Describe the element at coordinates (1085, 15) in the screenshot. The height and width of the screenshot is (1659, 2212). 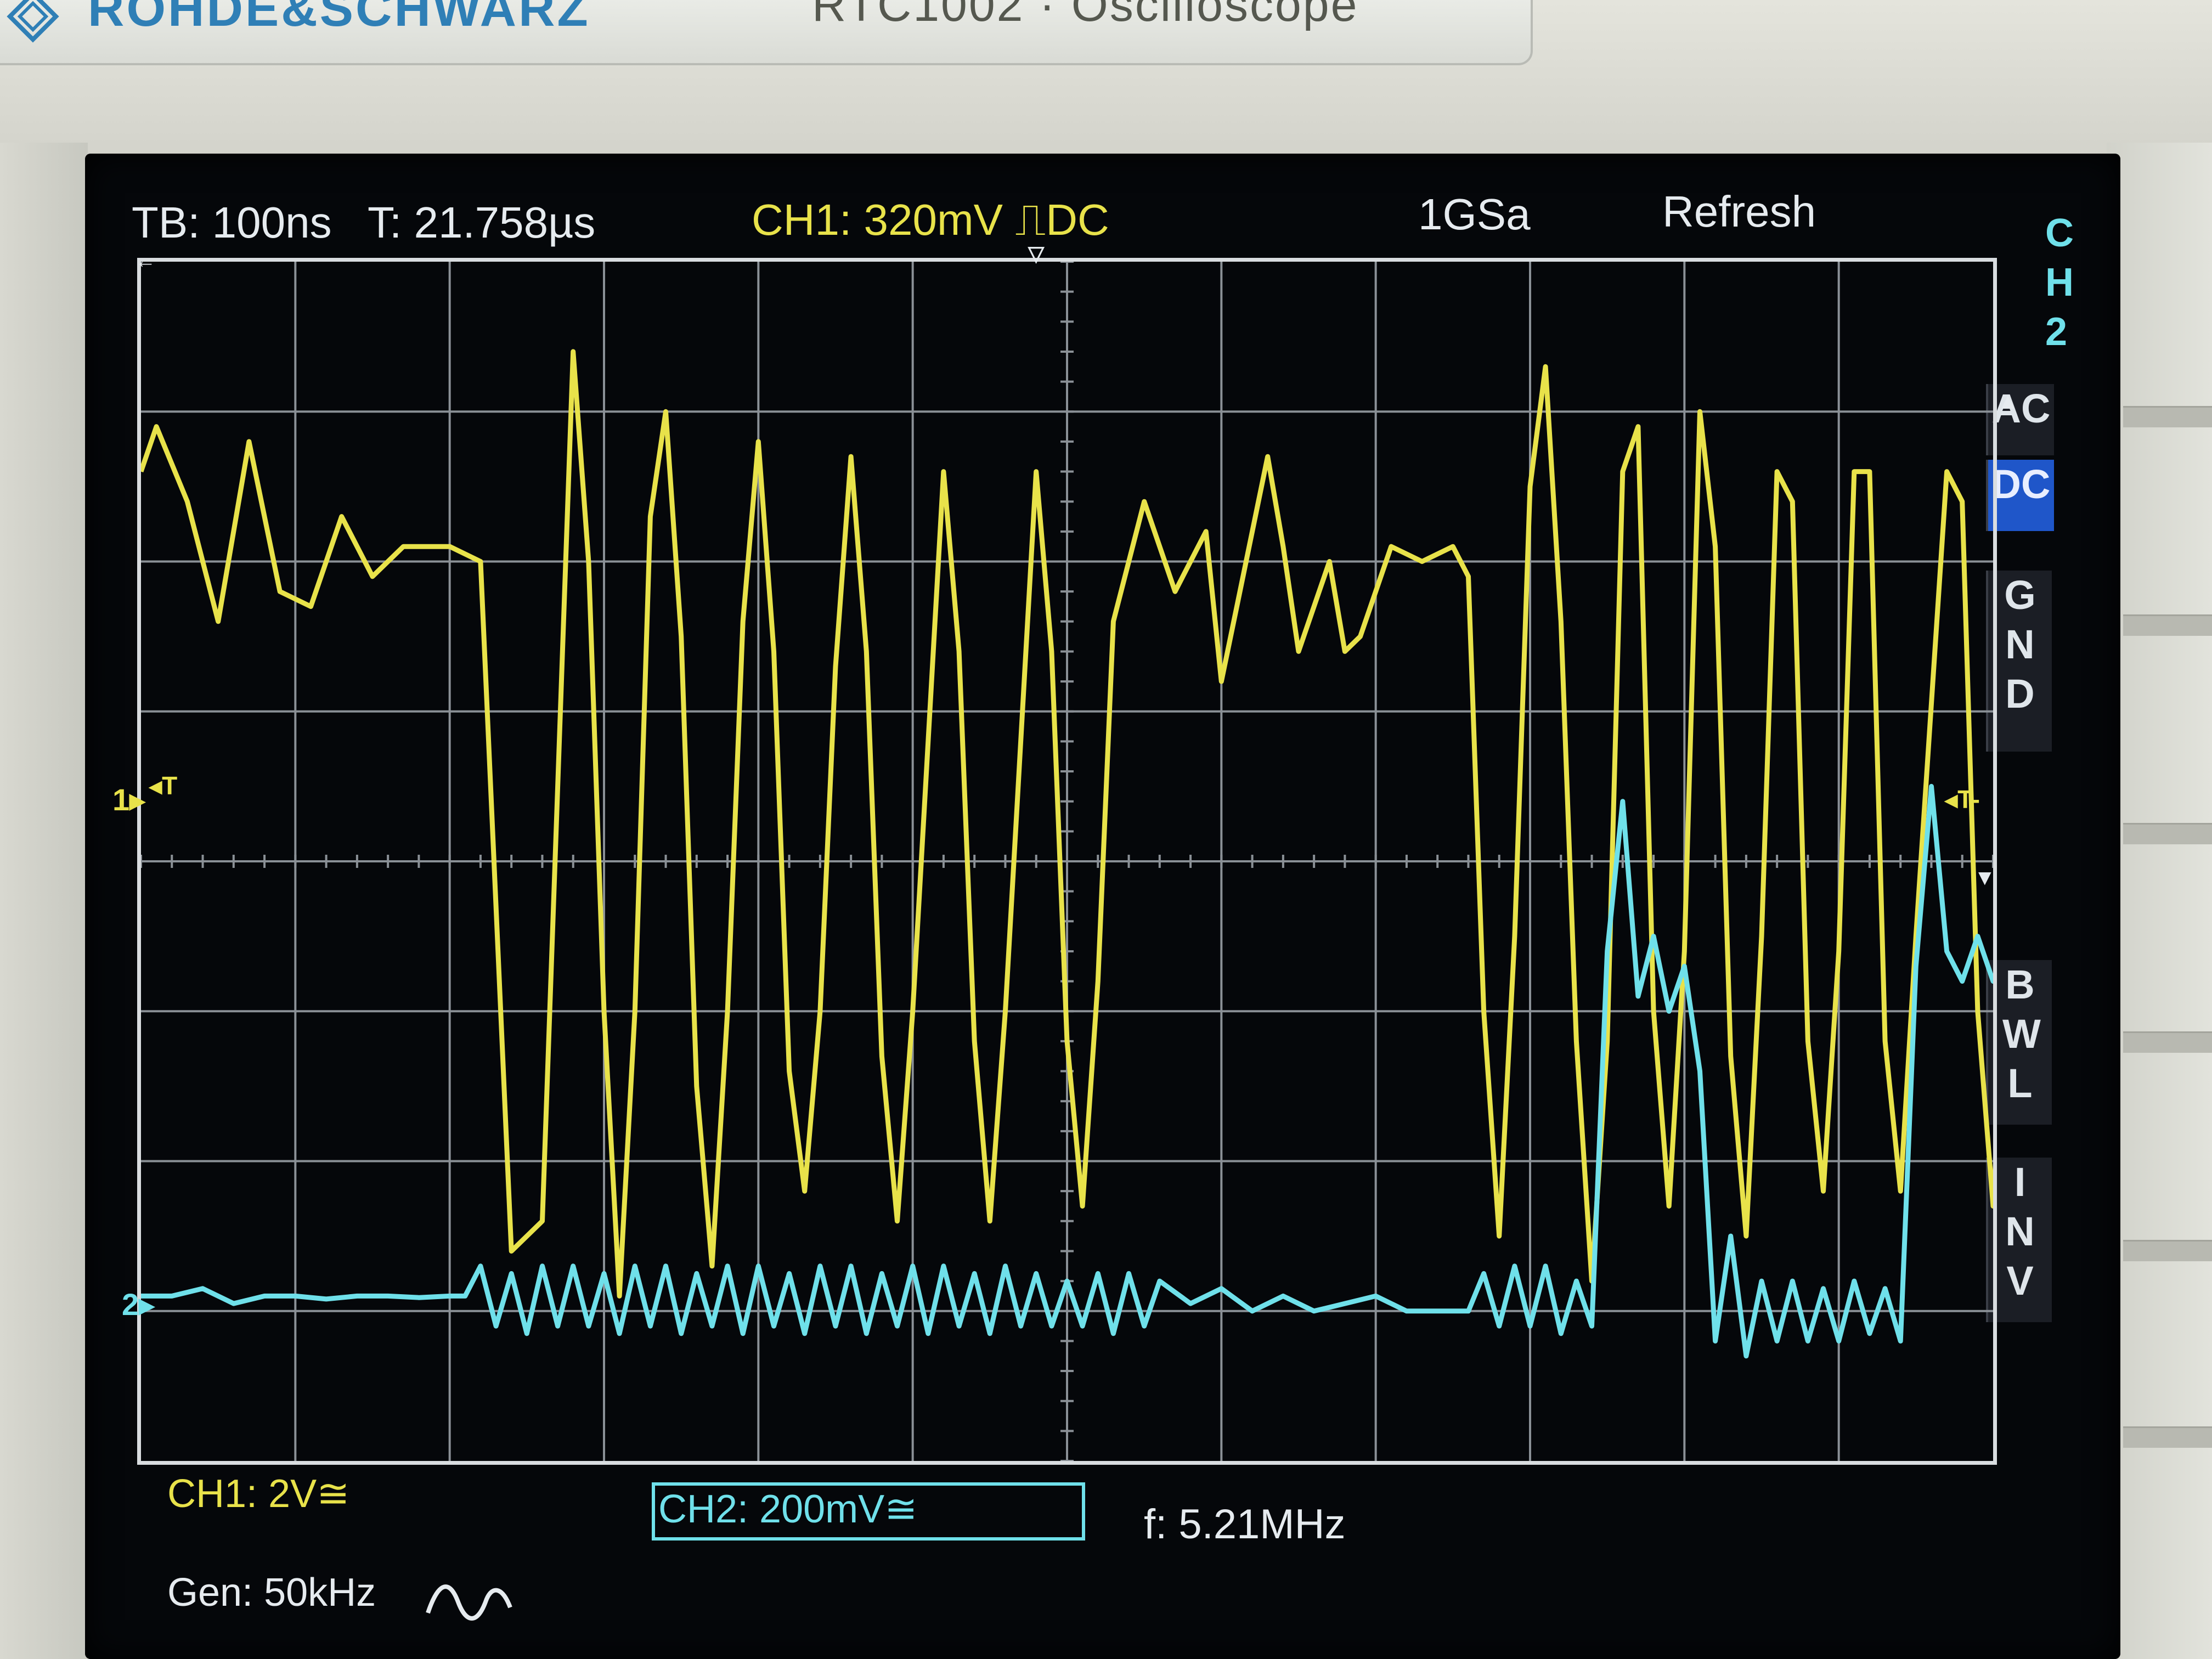
I see `model-name: RTC1002 · Oscilloscope` at that location.